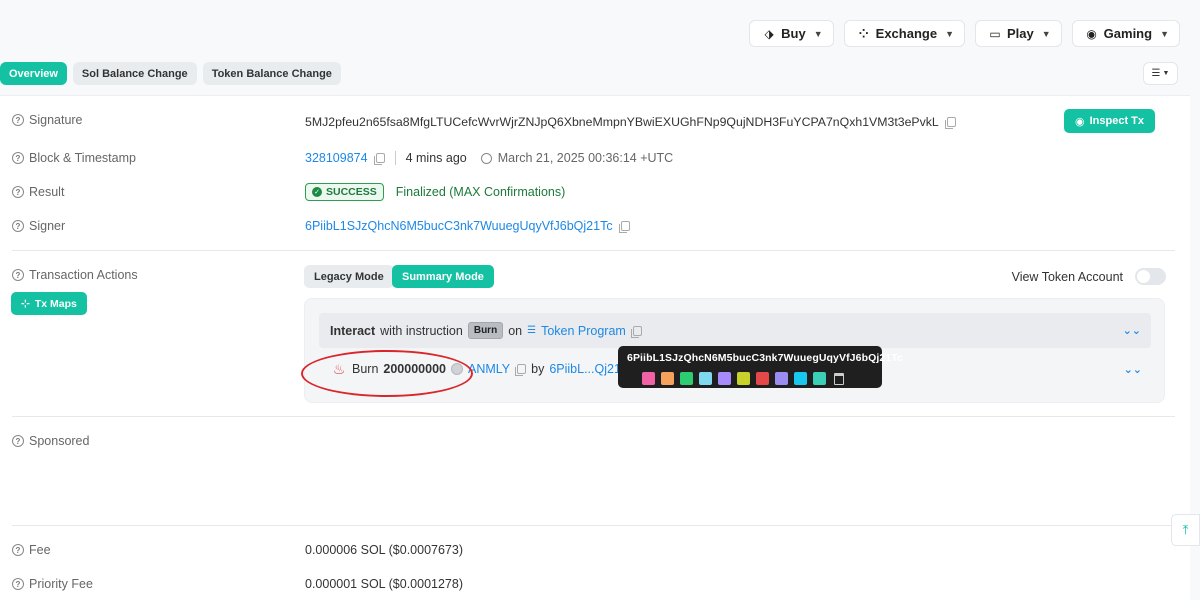 This screenshot has width=1200, height=600. Describe the element at coordinates (75, 275) in the screenshot. I see `transaction-actions-label: ? Transaction Actions` at that location.